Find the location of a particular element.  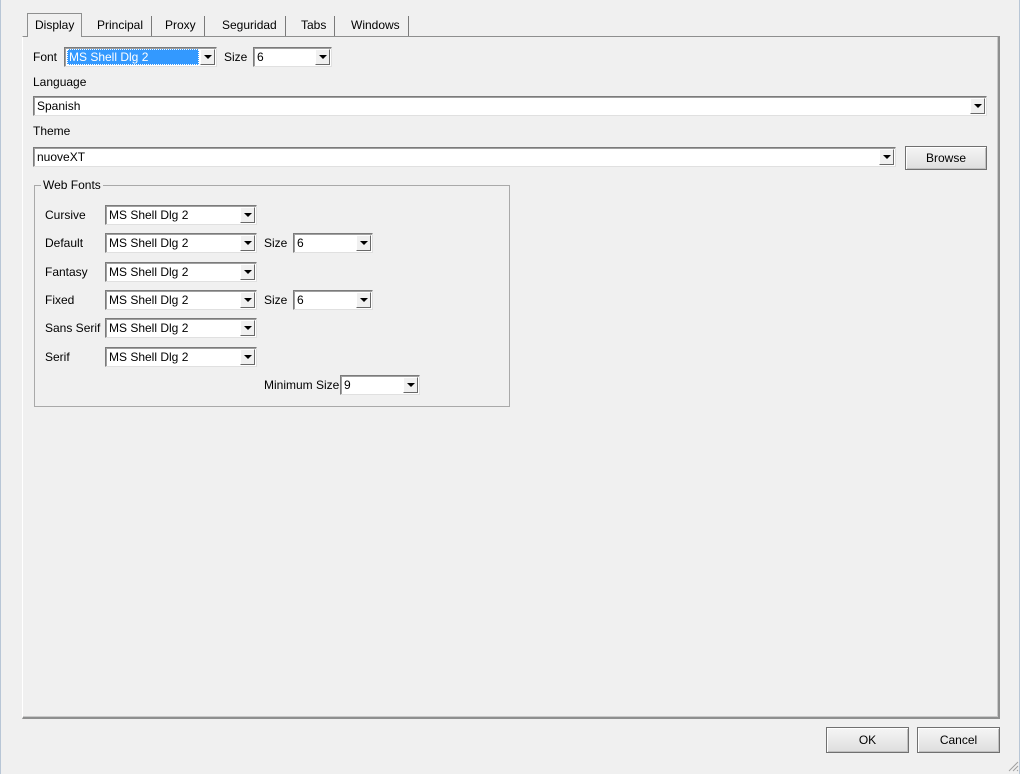

serif-label: Serif is located at coordinates (57, 357).